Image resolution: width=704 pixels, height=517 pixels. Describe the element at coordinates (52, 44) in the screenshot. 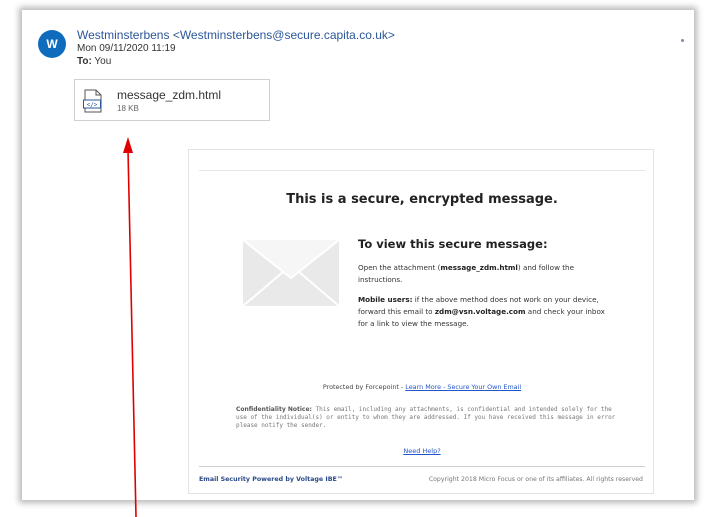

I see `sender-avatar: W` at that location.